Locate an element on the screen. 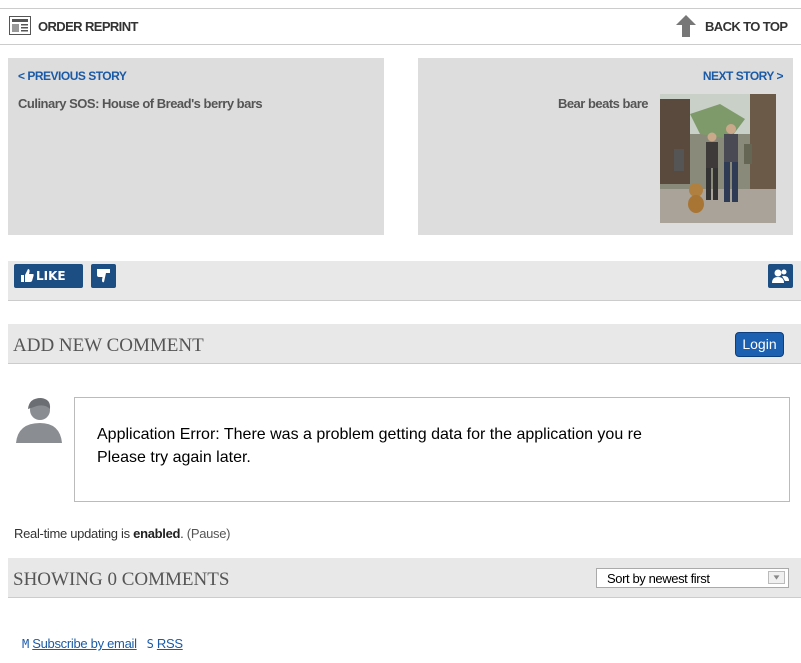  dislike-button is located at coordinates (103, 276).